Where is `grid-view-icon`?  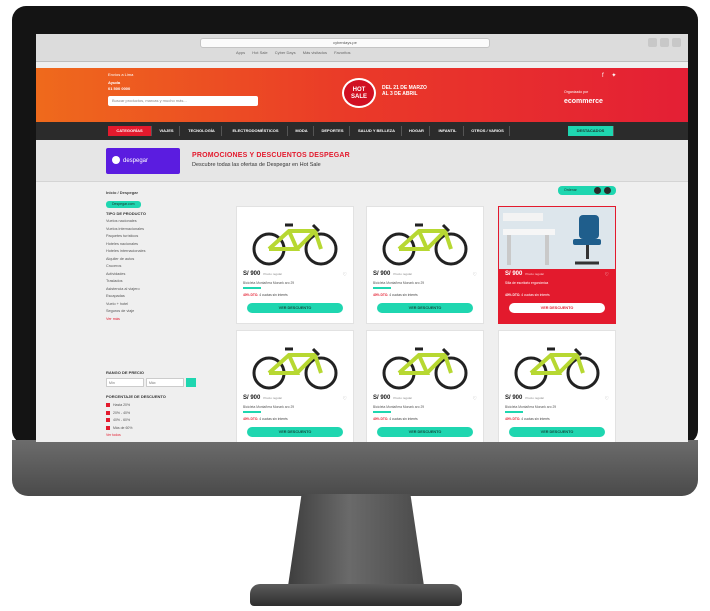 grid-view-icon is located at coordinates (597, 190).